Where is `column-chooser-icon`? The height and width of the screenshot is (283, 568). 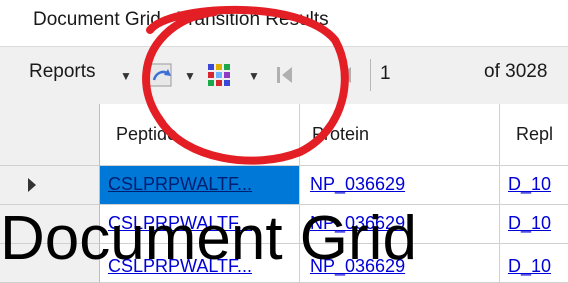 column-chooser-icon is located at coordinates (220, 76).